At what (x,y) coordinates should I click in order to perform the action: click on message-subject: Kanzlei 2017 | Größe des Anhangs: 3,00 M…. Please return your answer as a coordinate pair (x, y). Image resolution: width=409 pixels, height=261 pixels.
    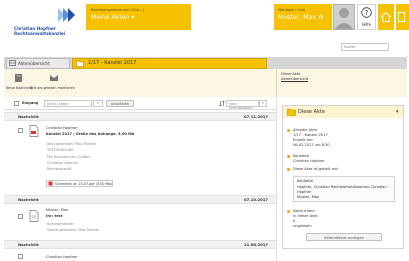
    Looking at the image, I should click on (90, 134).